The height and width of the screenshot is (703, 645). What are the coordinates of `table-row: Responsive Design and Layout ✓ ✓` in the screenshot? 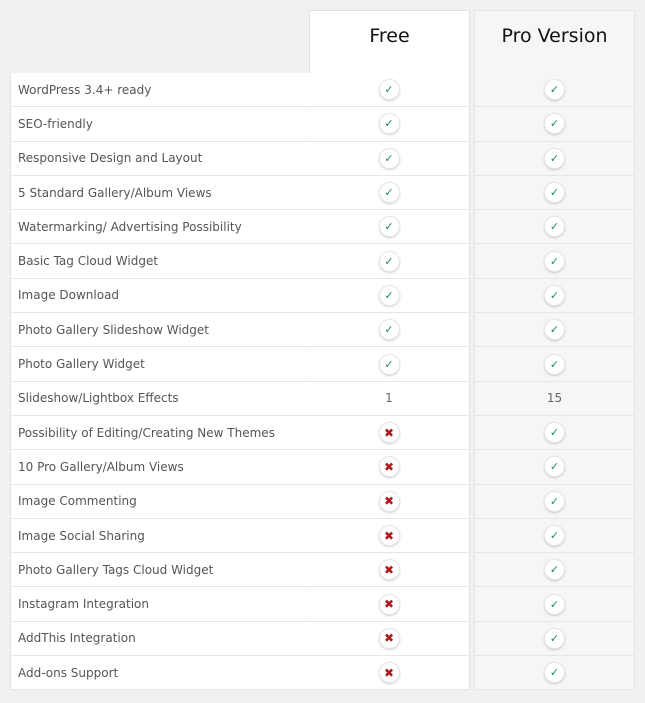 It's located at (322, 158).